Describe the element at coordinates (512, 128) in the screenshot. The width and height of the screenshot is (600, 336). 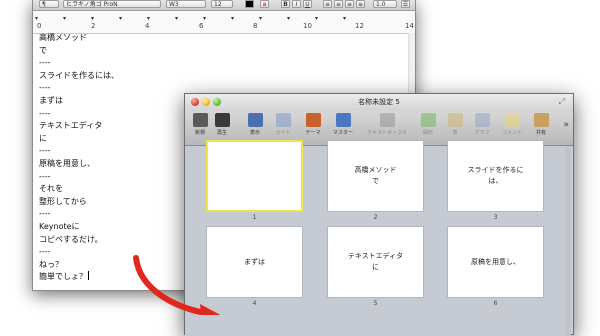
I see `toolbar-button-comment: コメント` at that location.